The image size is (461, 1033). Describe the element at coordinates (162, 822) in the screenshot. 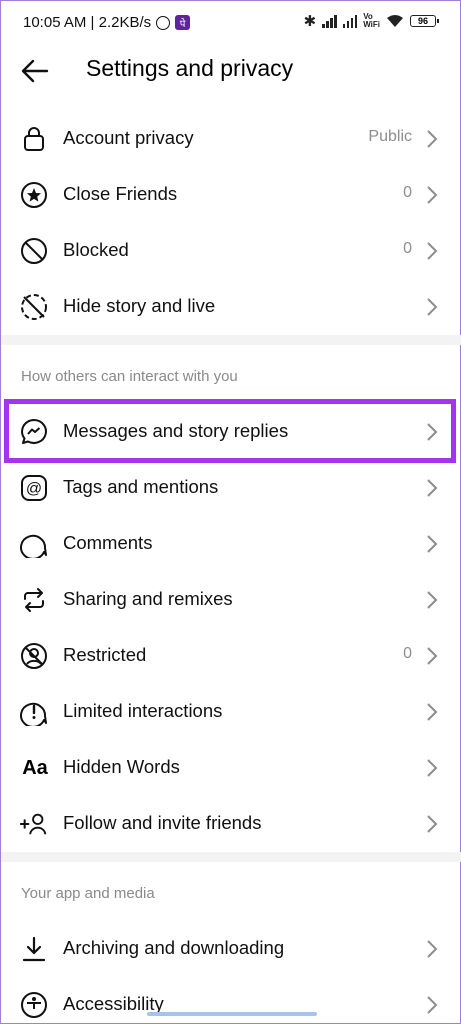

I see `row-label: Follow and invite friends` at that location.